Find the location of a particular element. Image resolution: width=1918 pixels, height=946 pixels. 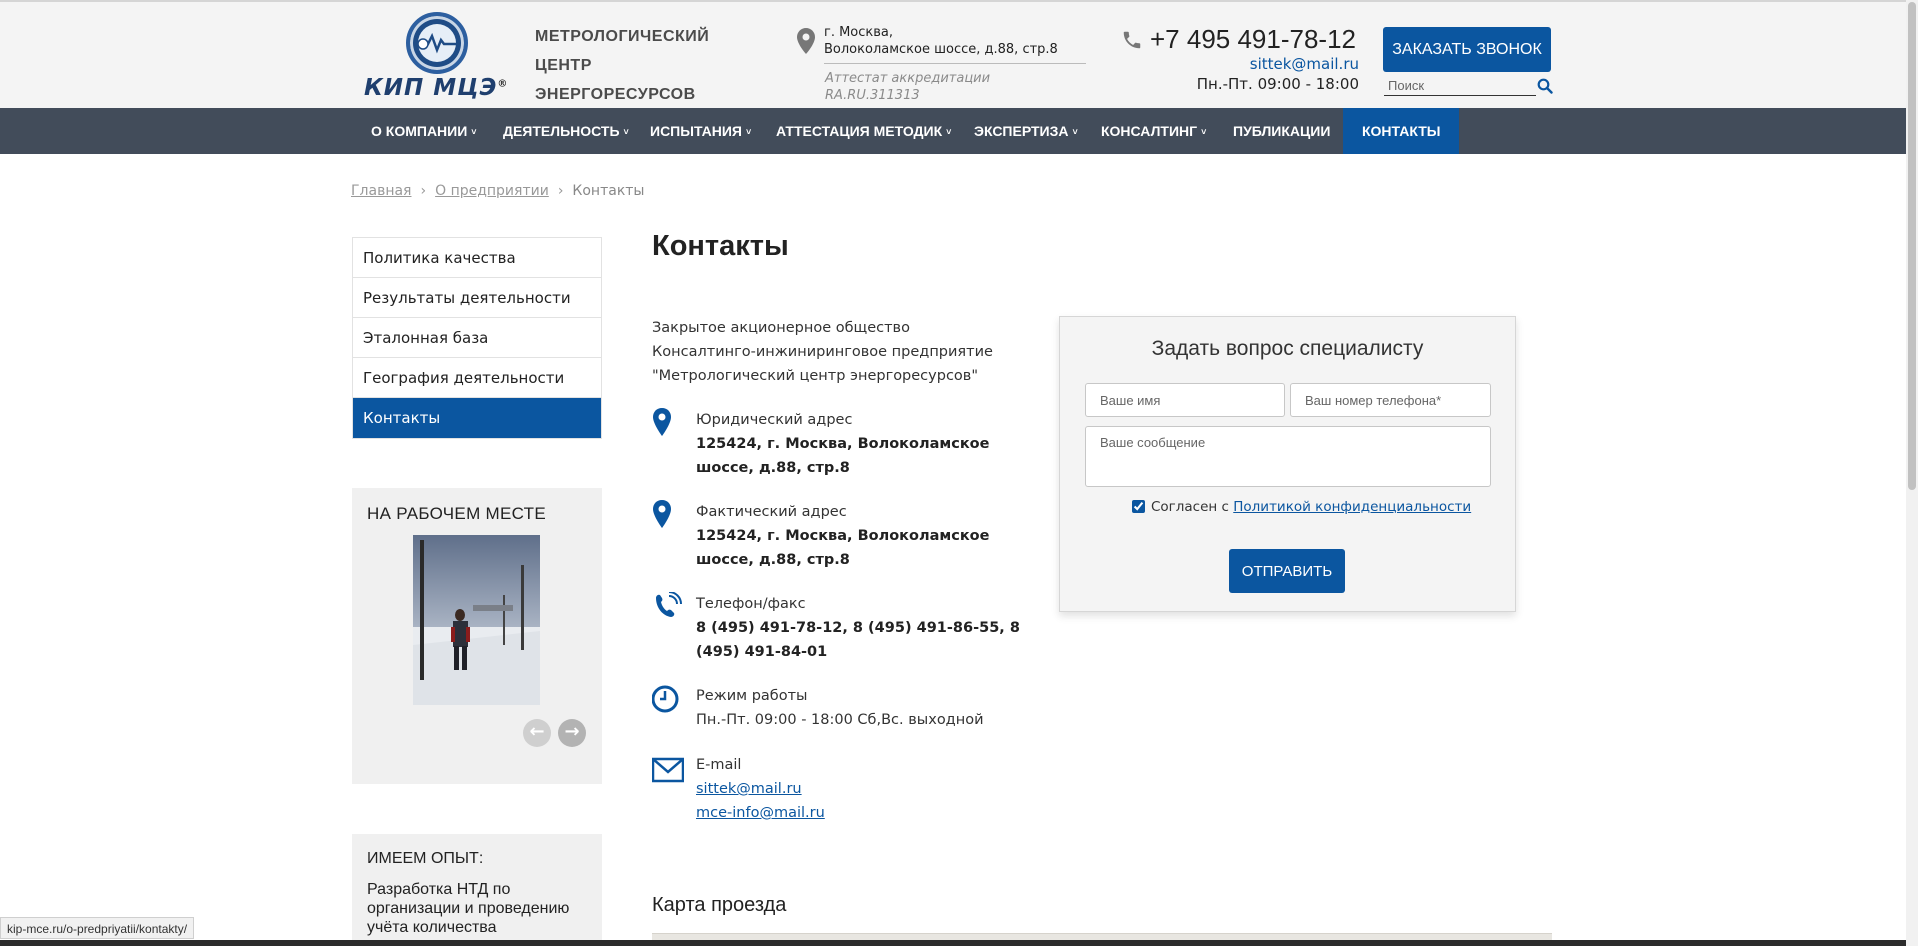

slider-prev-arrow-icon: ← is located at coordinates (537, 733).